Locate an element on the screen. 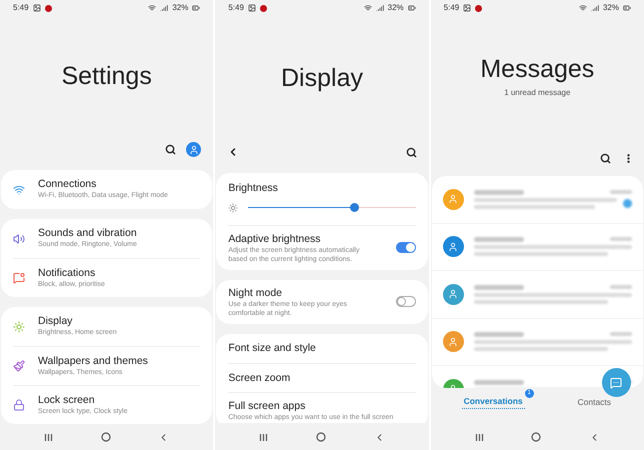  tab: Conversations is located at coordinates (493, 402).